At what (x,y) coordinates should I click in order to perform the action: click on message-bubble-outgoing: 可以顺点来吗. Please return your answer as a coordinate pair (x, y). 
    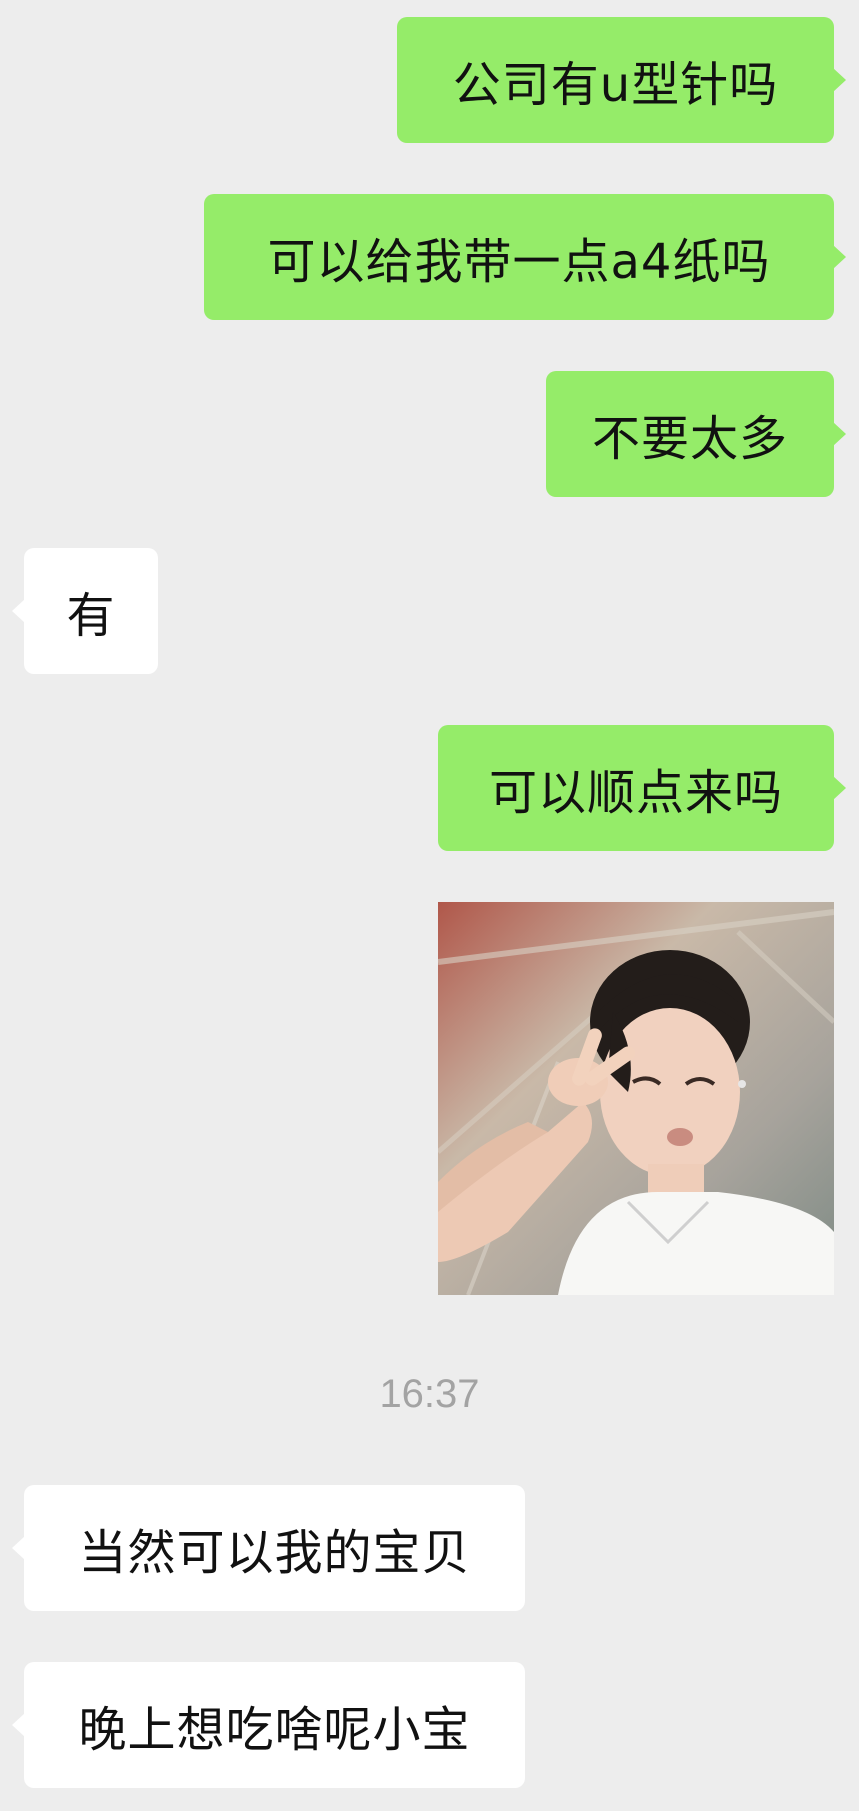
    Looking at the image, I should click on (642, 788).